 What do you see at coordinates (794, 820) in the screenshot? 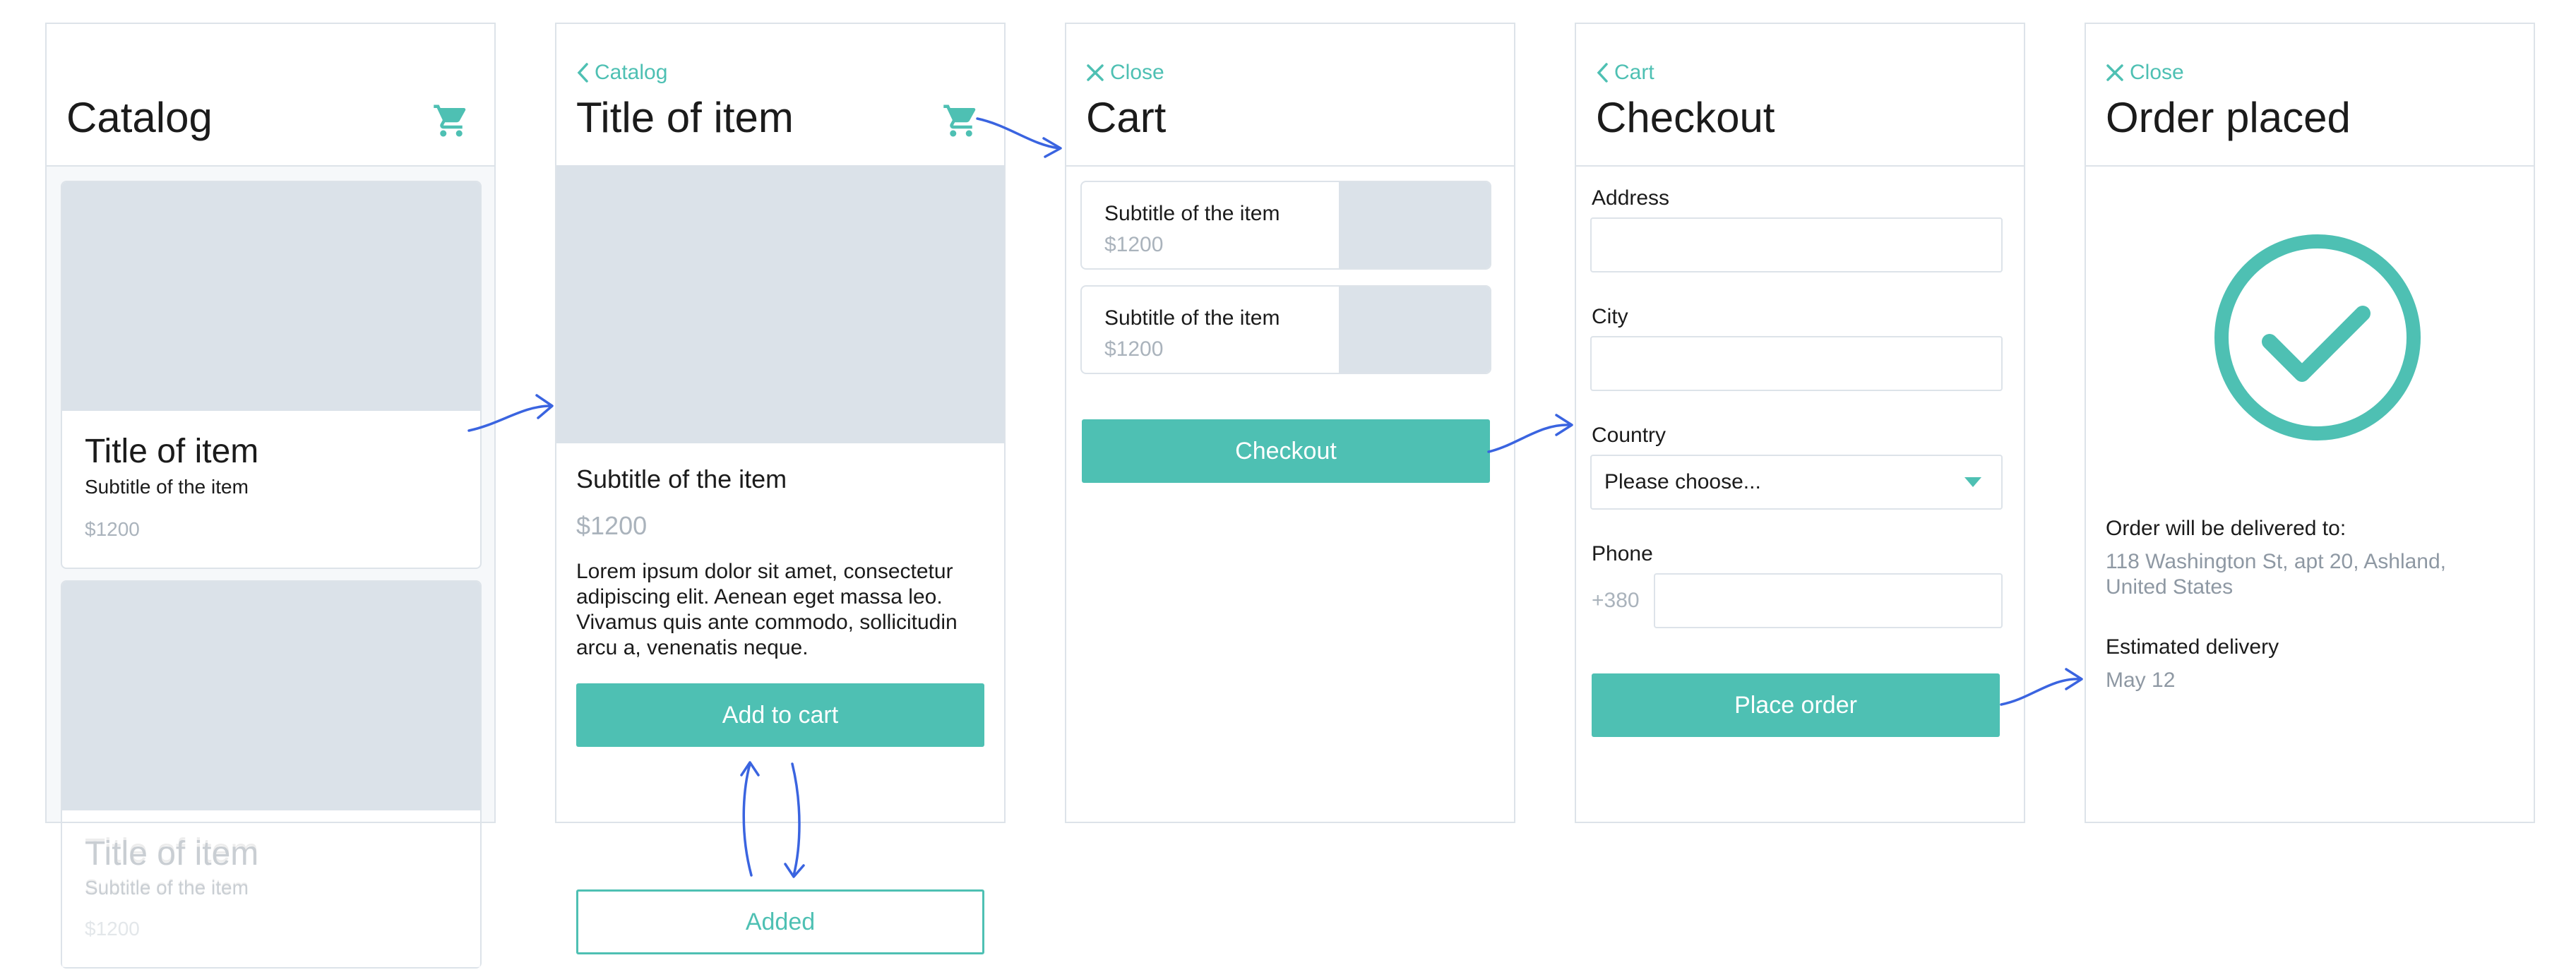
I see `arrow-added-down` at bounding box center [794, 820].